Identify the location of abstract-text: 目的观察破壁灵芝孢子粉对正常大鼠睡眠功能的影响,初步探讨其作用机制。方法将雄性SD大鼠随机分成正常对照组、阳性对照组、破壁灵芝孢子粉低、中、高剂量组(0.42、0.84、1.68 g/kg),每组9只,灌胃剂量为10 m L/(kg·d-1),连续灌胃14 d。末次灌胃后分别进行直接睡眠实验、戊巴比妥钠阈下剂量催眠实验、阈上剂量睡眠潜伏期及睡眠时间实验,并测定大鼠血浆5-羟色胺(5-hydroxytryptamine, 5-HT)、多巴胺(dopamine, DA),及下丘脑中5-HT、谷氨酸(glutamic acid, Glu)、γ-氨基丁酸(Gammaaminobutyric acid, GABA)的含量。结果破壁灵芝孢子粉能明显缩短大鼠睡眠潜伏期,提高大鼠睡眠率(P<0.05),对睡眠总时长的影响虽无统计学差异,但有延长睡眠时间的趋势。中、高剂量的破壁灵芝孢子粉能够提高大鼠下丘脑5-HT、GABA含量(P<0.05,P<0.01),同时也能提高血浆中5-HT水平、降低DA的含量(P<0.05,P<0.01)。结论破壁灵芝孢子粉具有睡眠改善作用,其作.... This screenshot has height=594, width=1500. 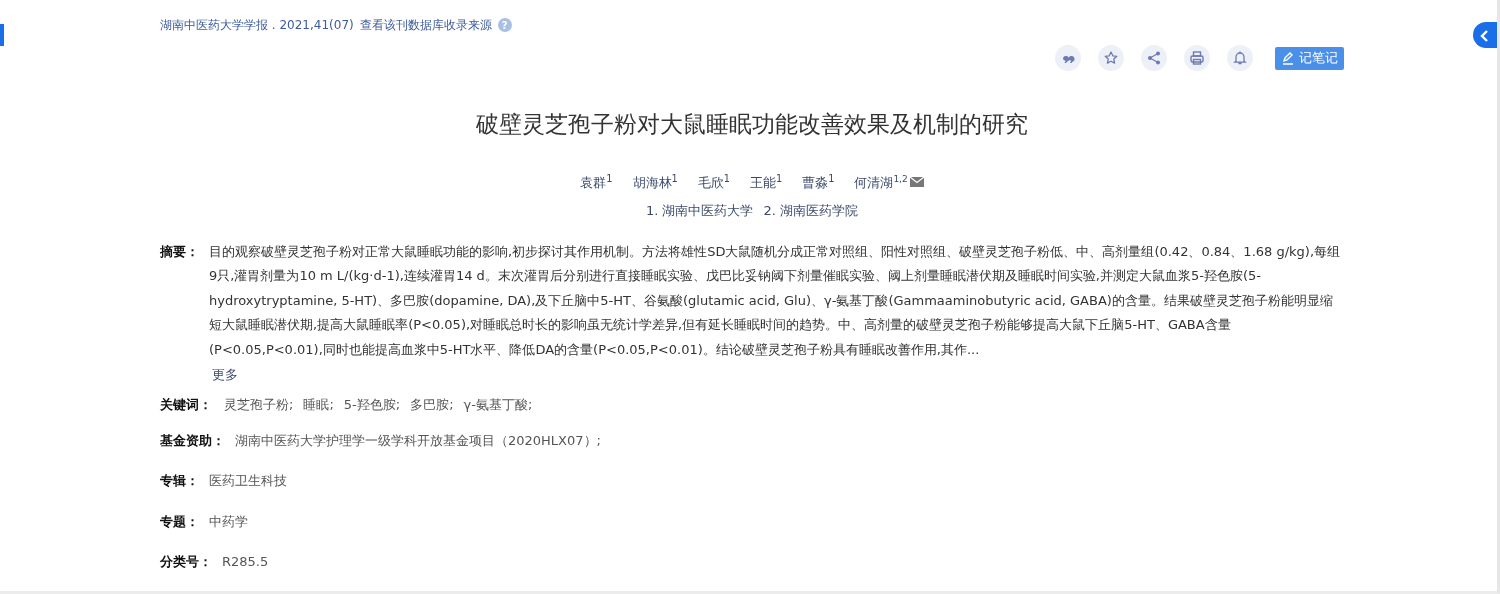
(775, 300).